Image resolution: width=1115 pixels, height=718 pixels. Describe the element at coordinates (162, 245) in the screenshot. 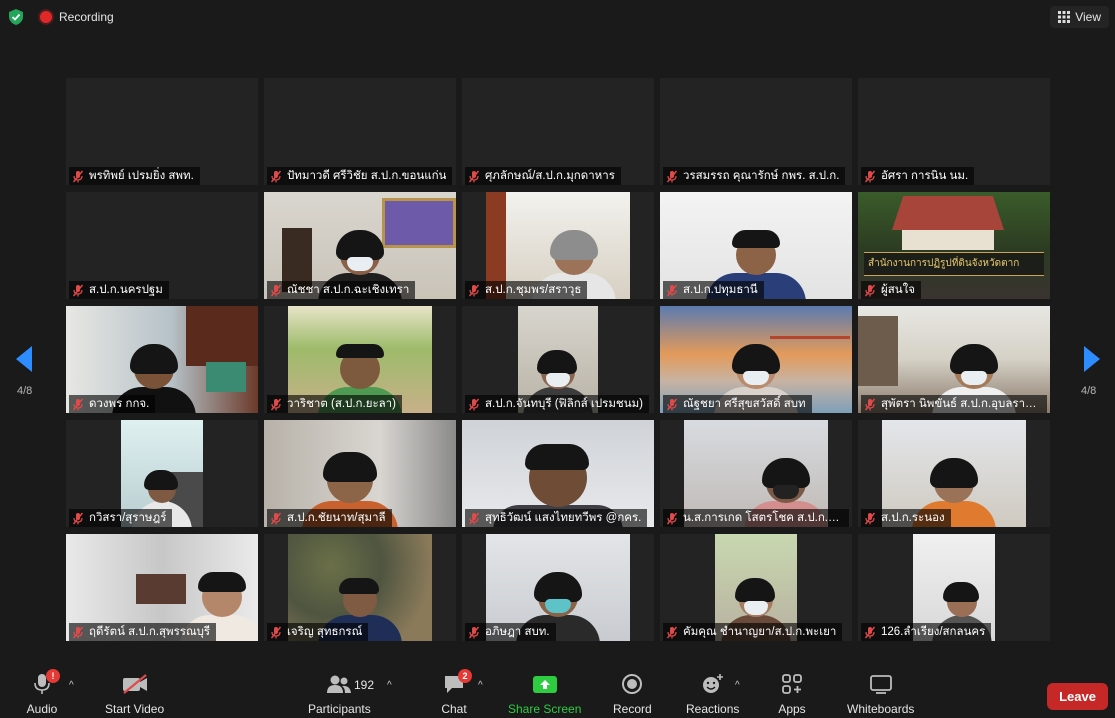

I see `participant-tile: ส.ป.ก.นครปฐม` at that location.